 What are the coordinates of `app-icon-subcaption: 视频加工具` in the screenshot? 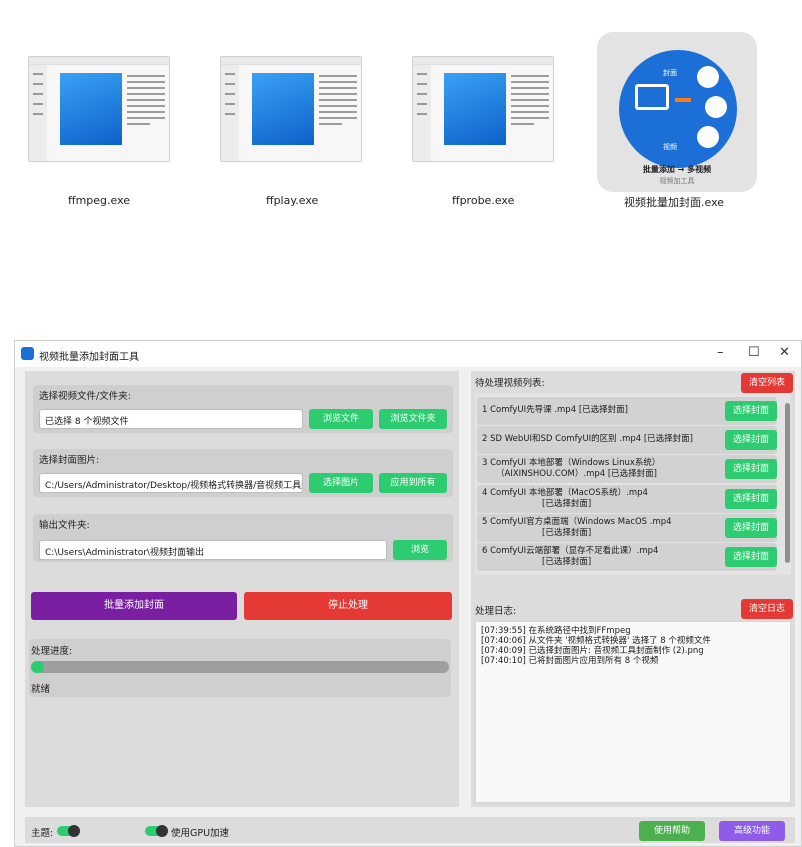 It's located at (677, 181).